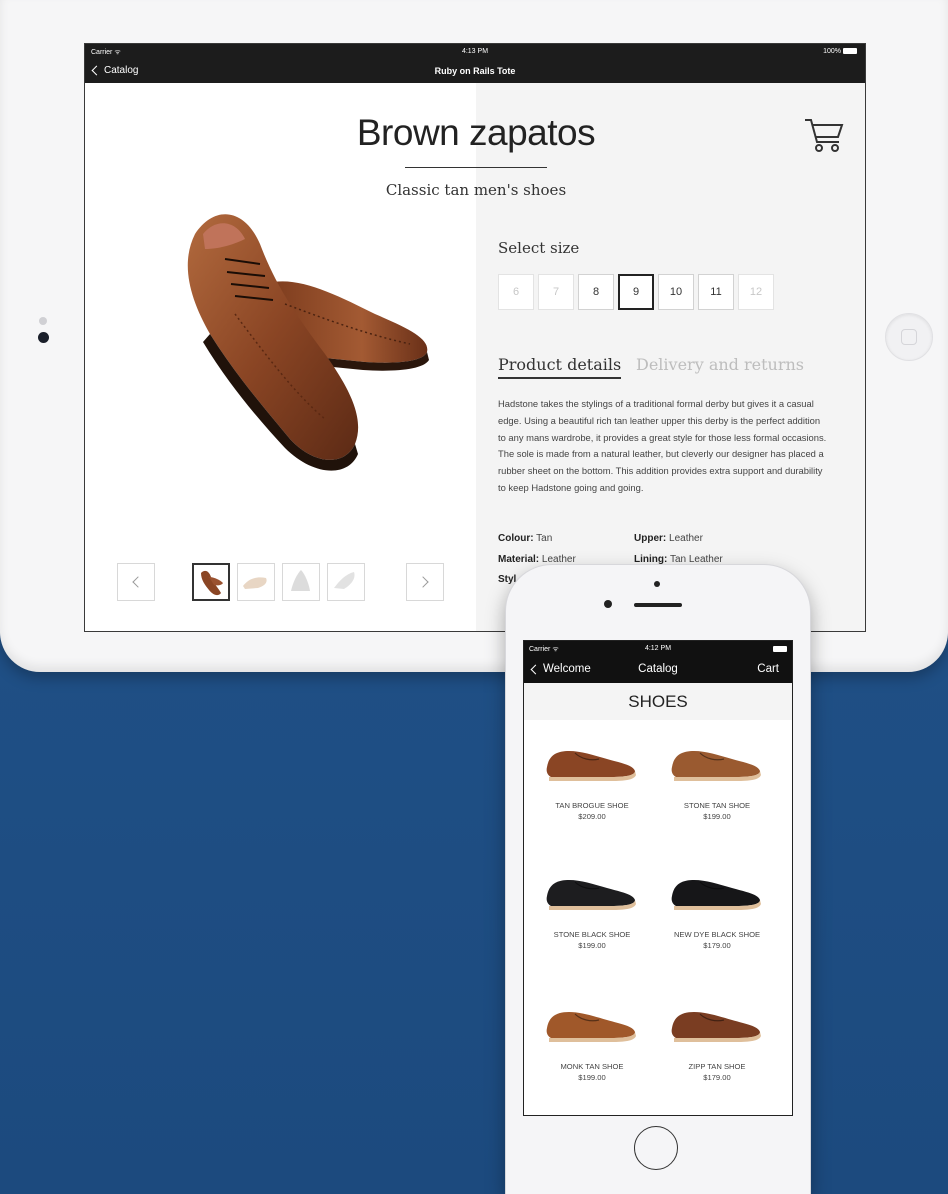  I want to click on section-title: SHOES, so click(658, 701).